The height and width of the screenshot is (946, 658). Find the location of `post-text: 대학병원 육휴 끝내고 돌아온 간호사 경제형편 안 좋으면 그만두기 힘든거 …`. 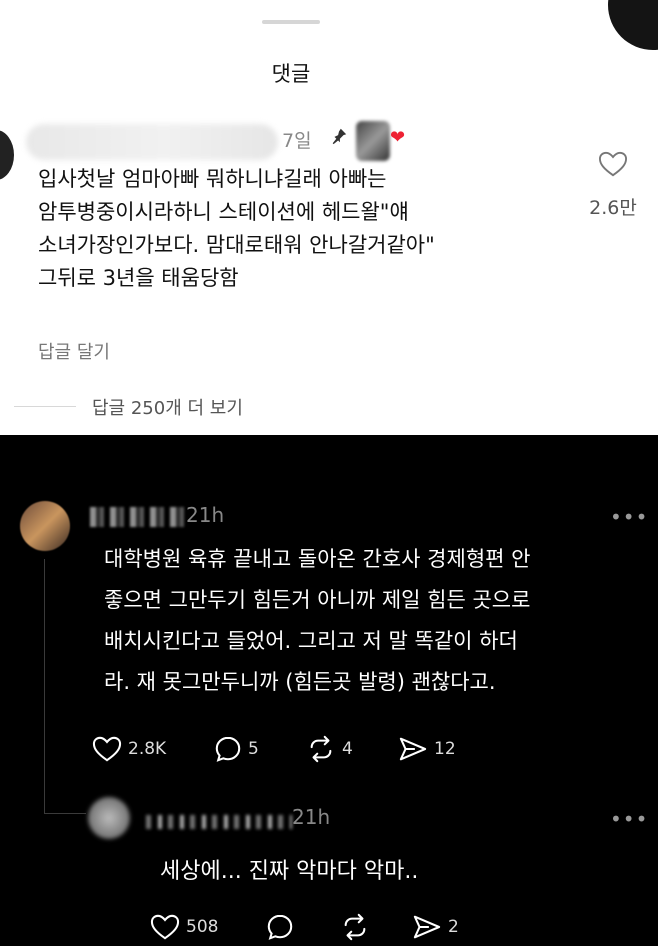

post-text: 대학병원 육휴 끝내고 돌아온 간호사 경제형편 안 좋으면 그만두기 힘든거 … is located at coordinates (374, 621).